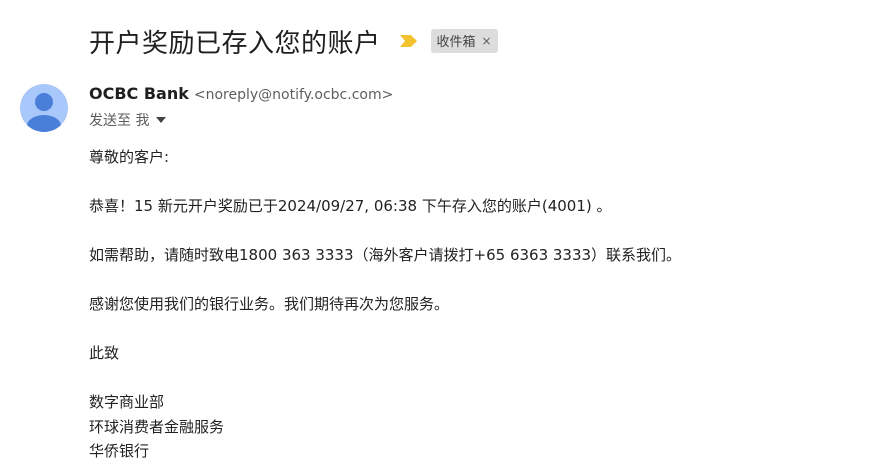 The height and width of the screenshot is (476, 887). Describe the element at coordinates (119, 451) in the screenshot. I see `signature-line-3: 华侨银行` at that location.